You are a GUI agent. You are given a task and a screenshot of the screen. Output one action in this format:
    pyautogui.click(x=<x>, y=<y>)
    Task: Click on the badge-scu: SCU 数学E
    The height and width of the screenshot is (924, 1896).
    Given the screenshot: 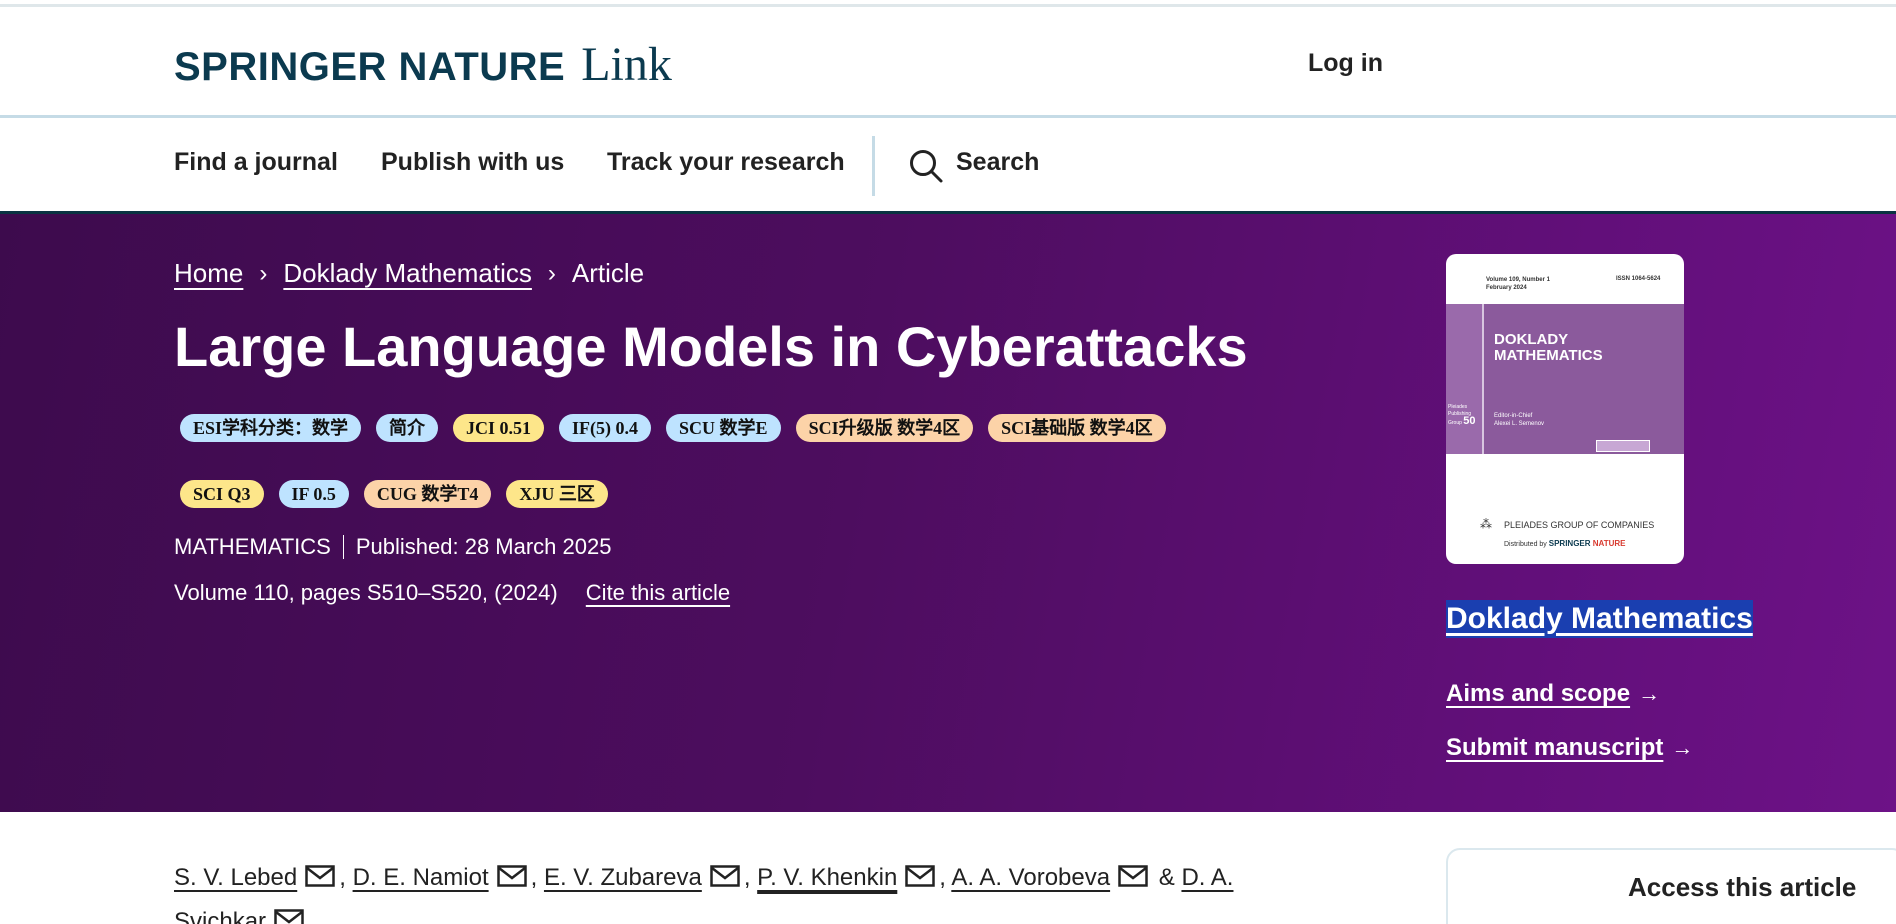 What is the action you would take?
    pyautogui.click(x=723, y=428)
    